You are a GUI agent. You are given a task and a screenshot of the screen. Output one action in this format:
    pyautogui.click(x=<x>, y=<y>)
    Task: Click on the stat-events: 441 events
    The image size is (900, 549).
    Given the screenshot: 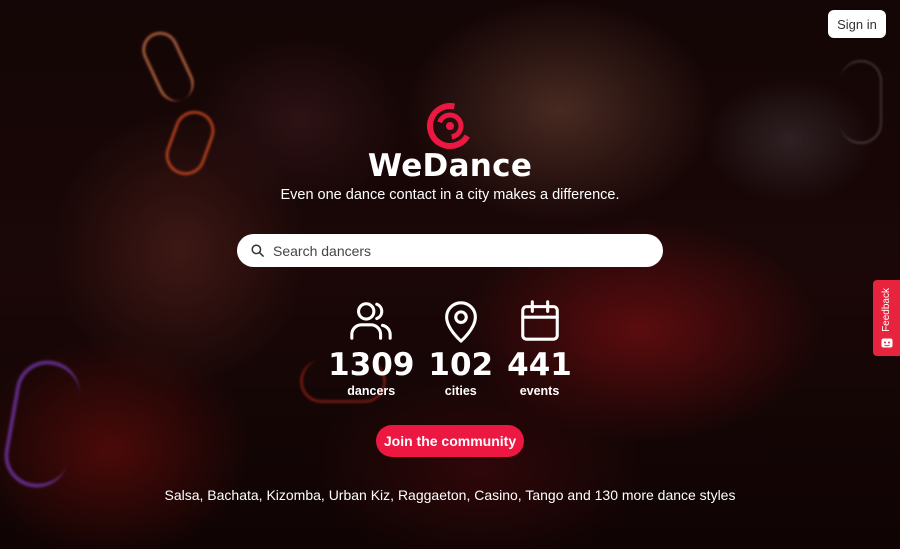 What is the action you would take?
    pyautogui.click(x=539, y=348)
    